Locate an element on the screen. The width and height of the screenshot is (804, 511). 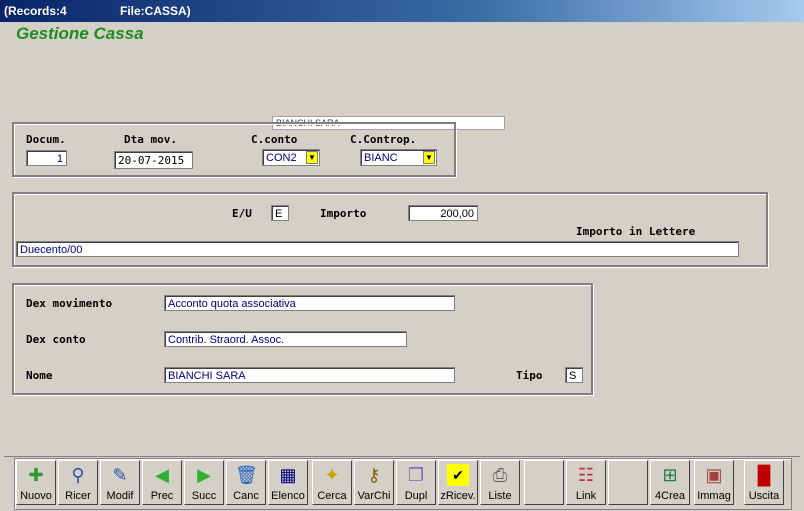
app-title: Gestione Cassa is located at coordinates (80, 33).